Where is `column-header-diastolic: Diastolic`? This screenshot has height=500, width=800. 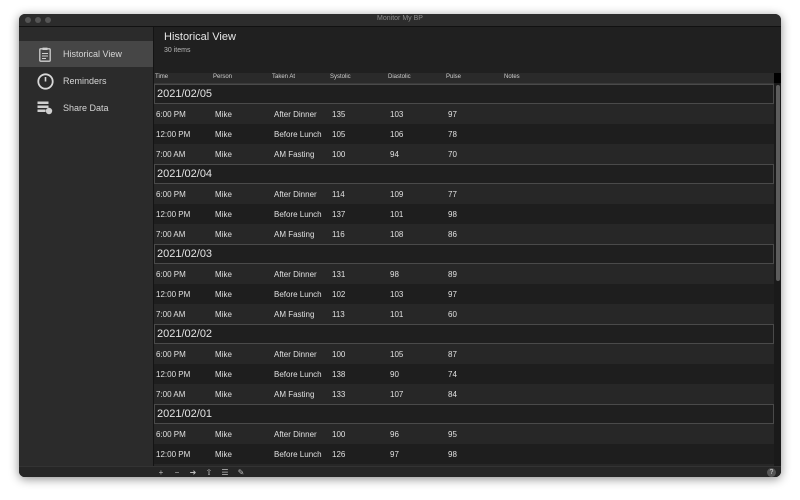
column-header-diastolic: Diastolic is located at coordinates (399, 77).